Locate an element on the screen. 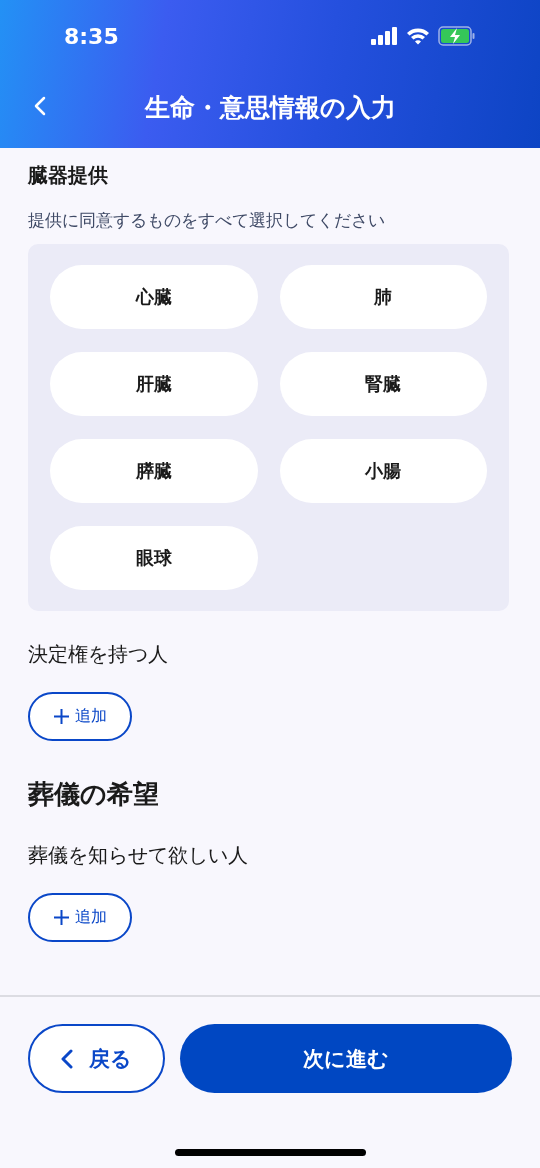 The image size is (540, 1168). section-title: 臓器提供 is located at coordinates (68, 175).